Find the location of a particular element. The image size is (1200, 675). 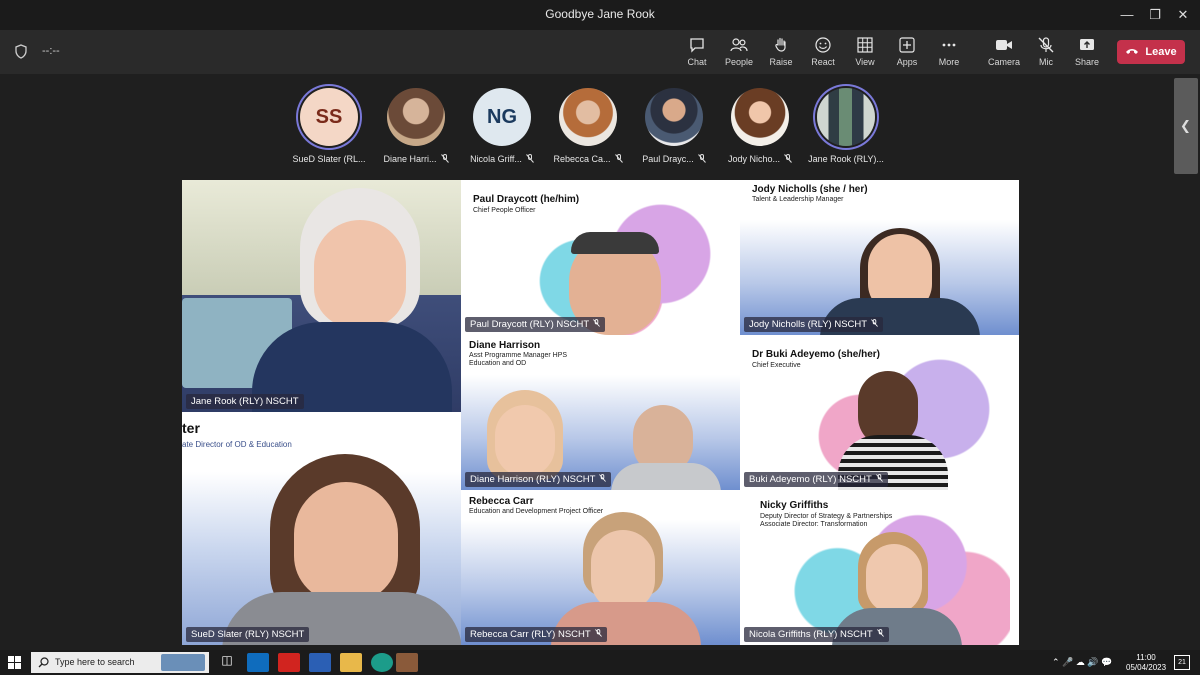

taskbar-search: Type here to search is located at coordinates (120, 662).